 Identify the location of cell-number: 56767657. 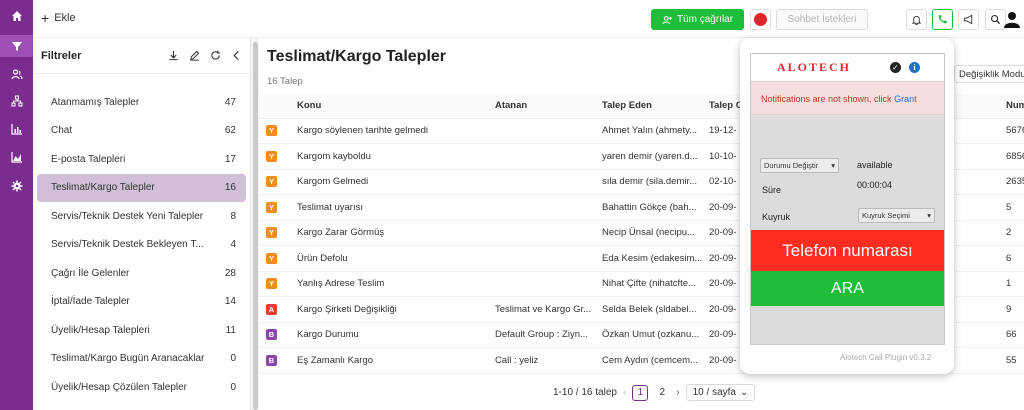
(1015, 131).